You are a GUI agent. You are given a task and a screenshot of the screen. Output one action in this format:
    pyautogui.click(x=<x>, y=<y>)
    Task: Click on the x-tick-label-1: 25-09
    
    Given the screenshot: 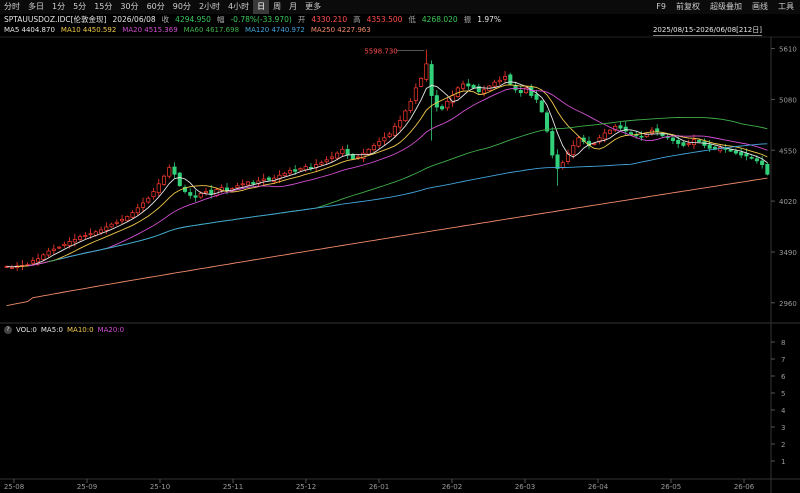 What is the action you would take?
    pyautogui.click(x=87, y=487)
    